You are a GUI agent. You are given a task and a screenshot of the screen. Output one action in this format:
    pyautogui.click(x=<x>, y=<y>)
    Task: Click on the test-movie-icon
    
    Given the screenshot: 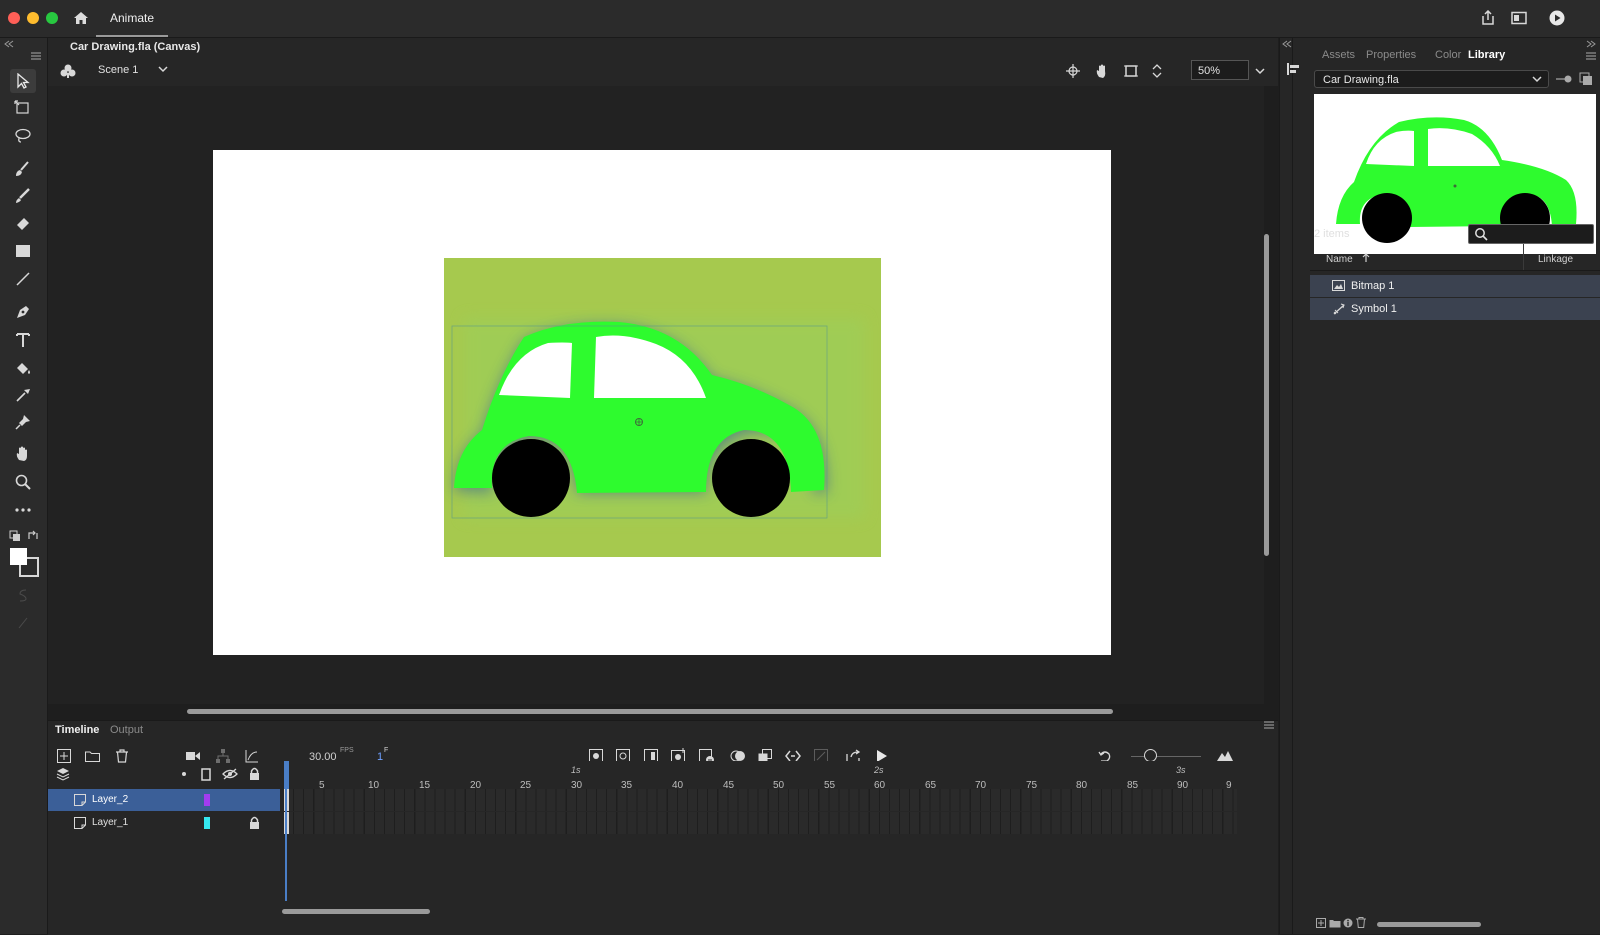 What is the action you would take?
    pyautogui.click(x=1557, y=18)
    